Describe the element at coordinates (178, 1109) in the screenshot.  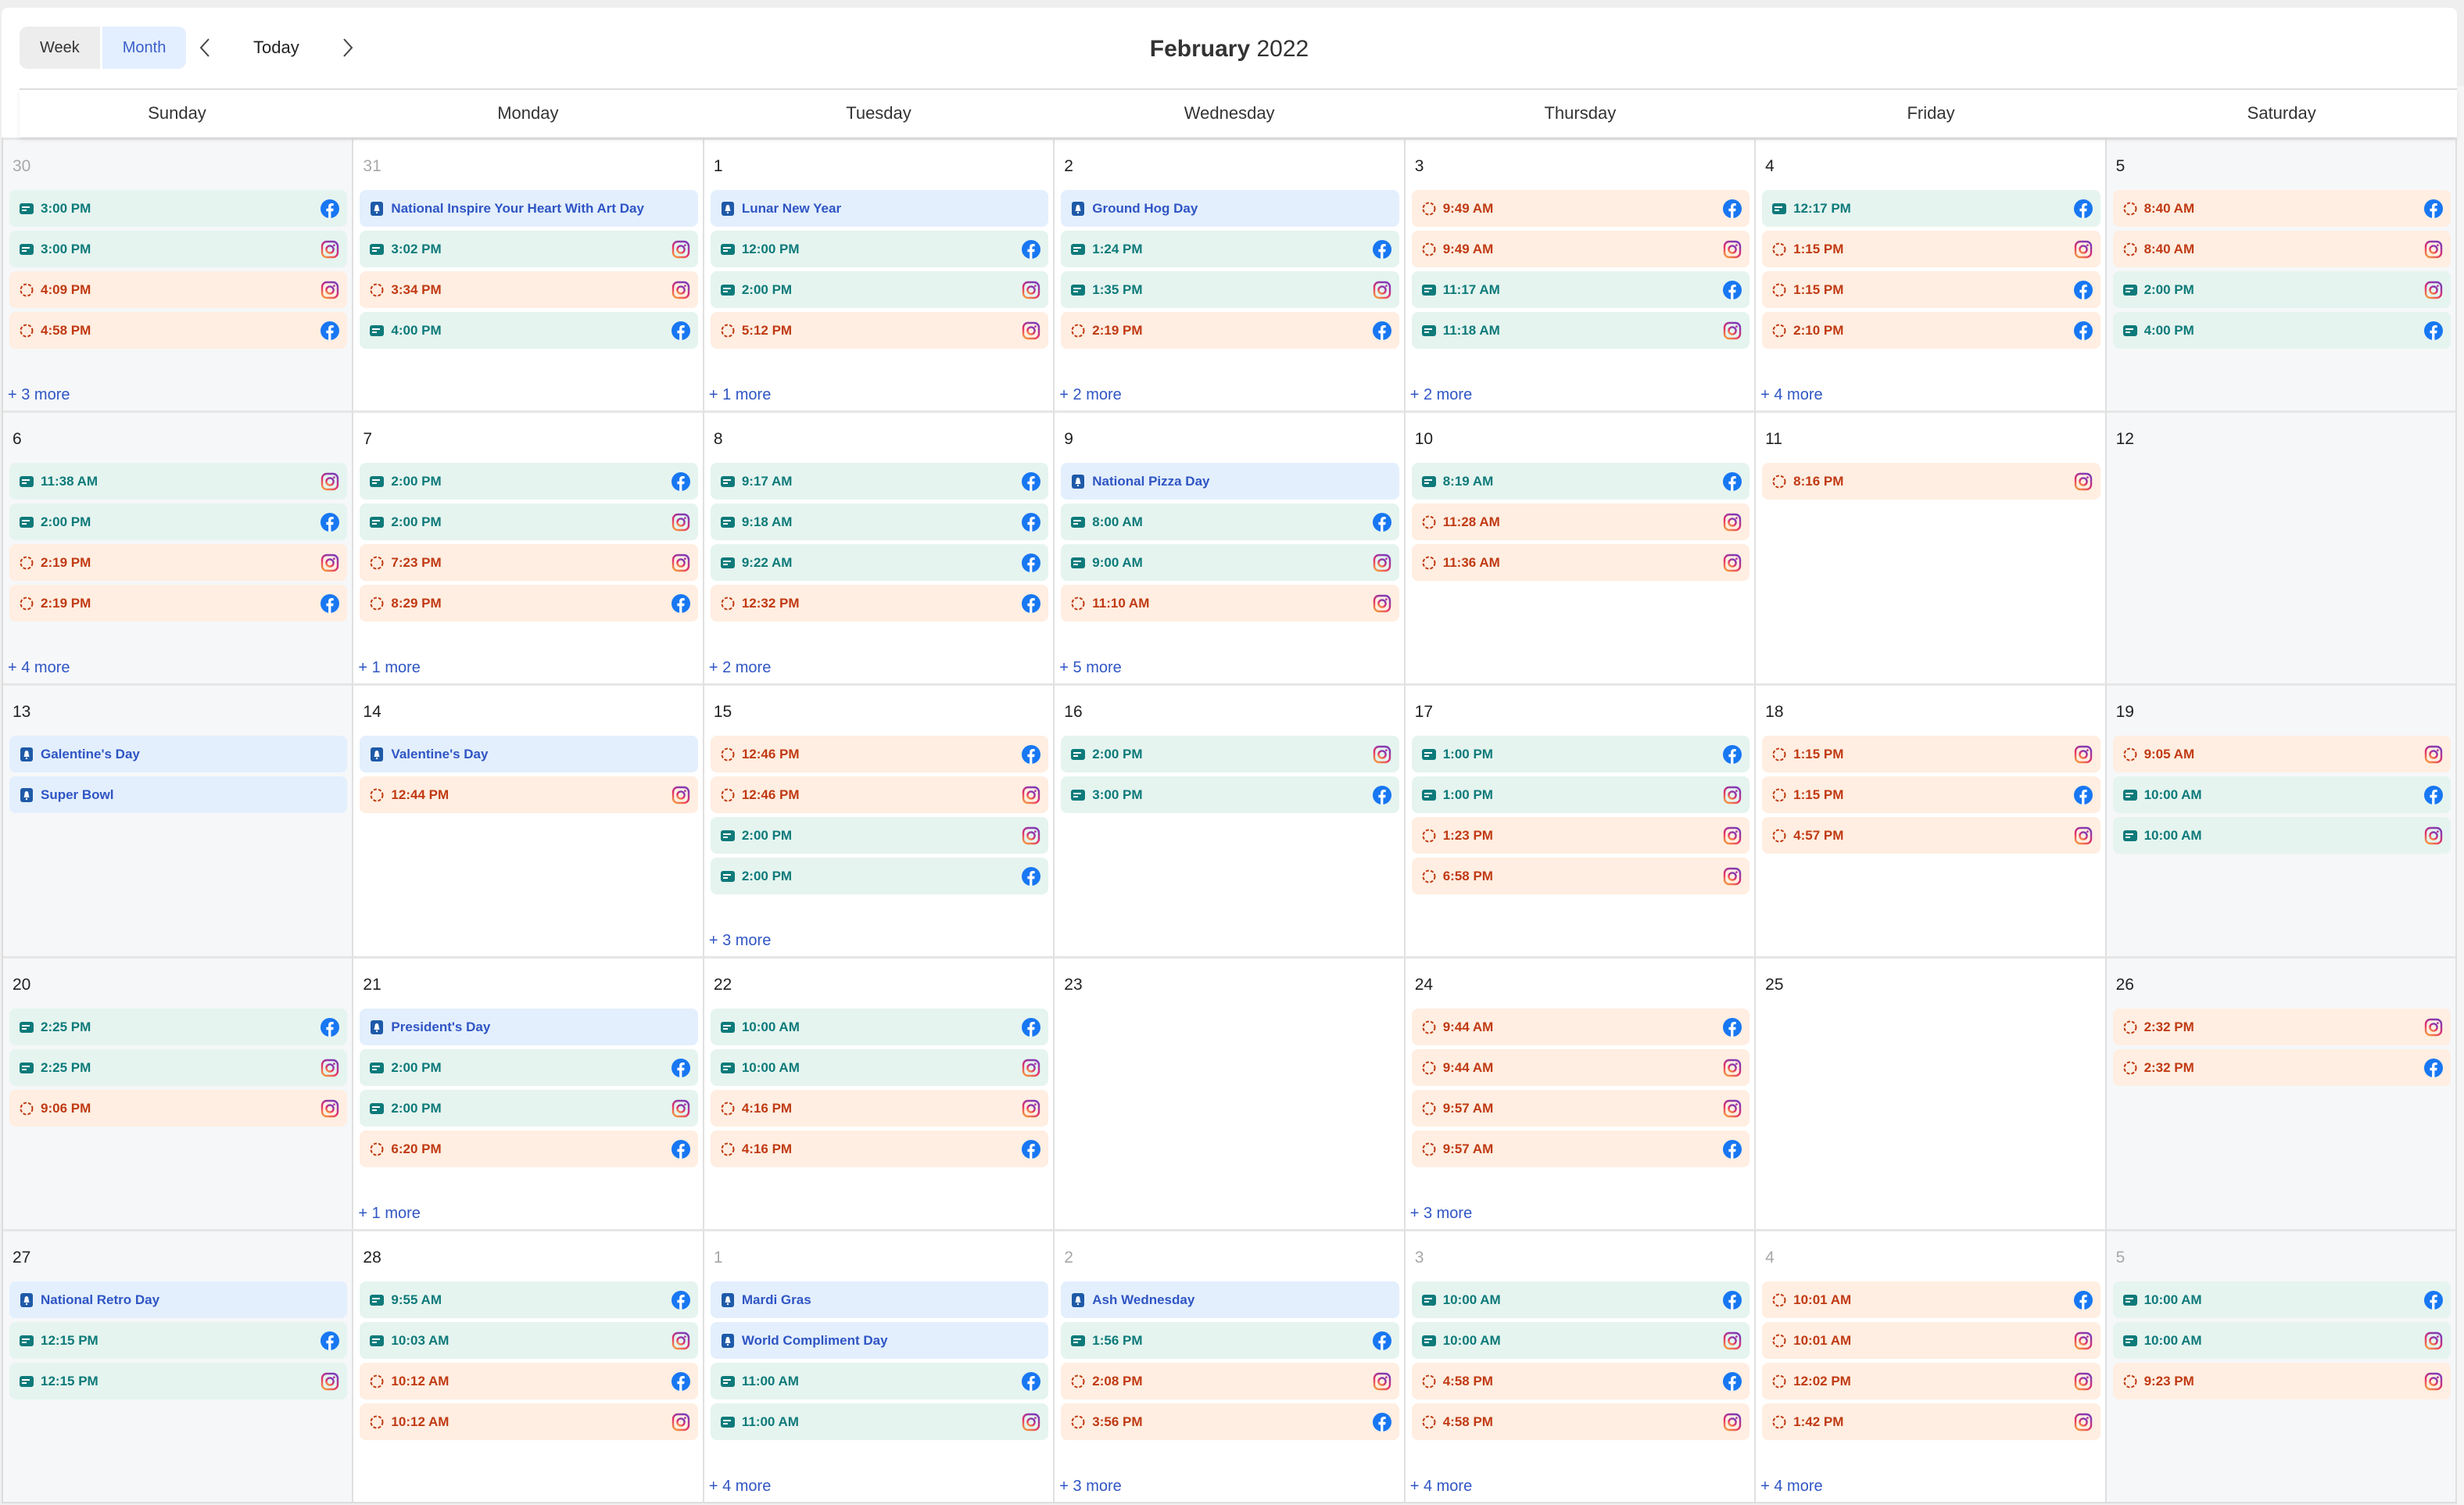
I see `pending-post-event: 9:06 PM` at that location.